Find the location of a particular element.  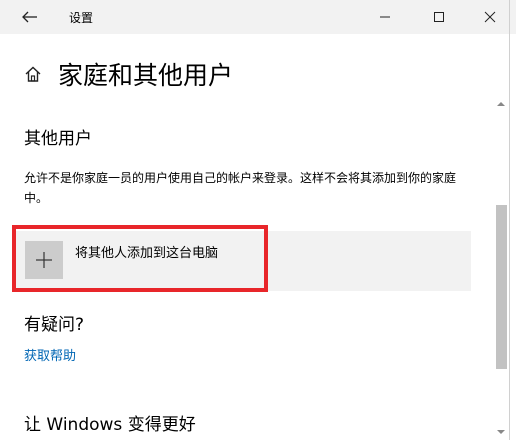

back-button is located at coordinates (31, 17).